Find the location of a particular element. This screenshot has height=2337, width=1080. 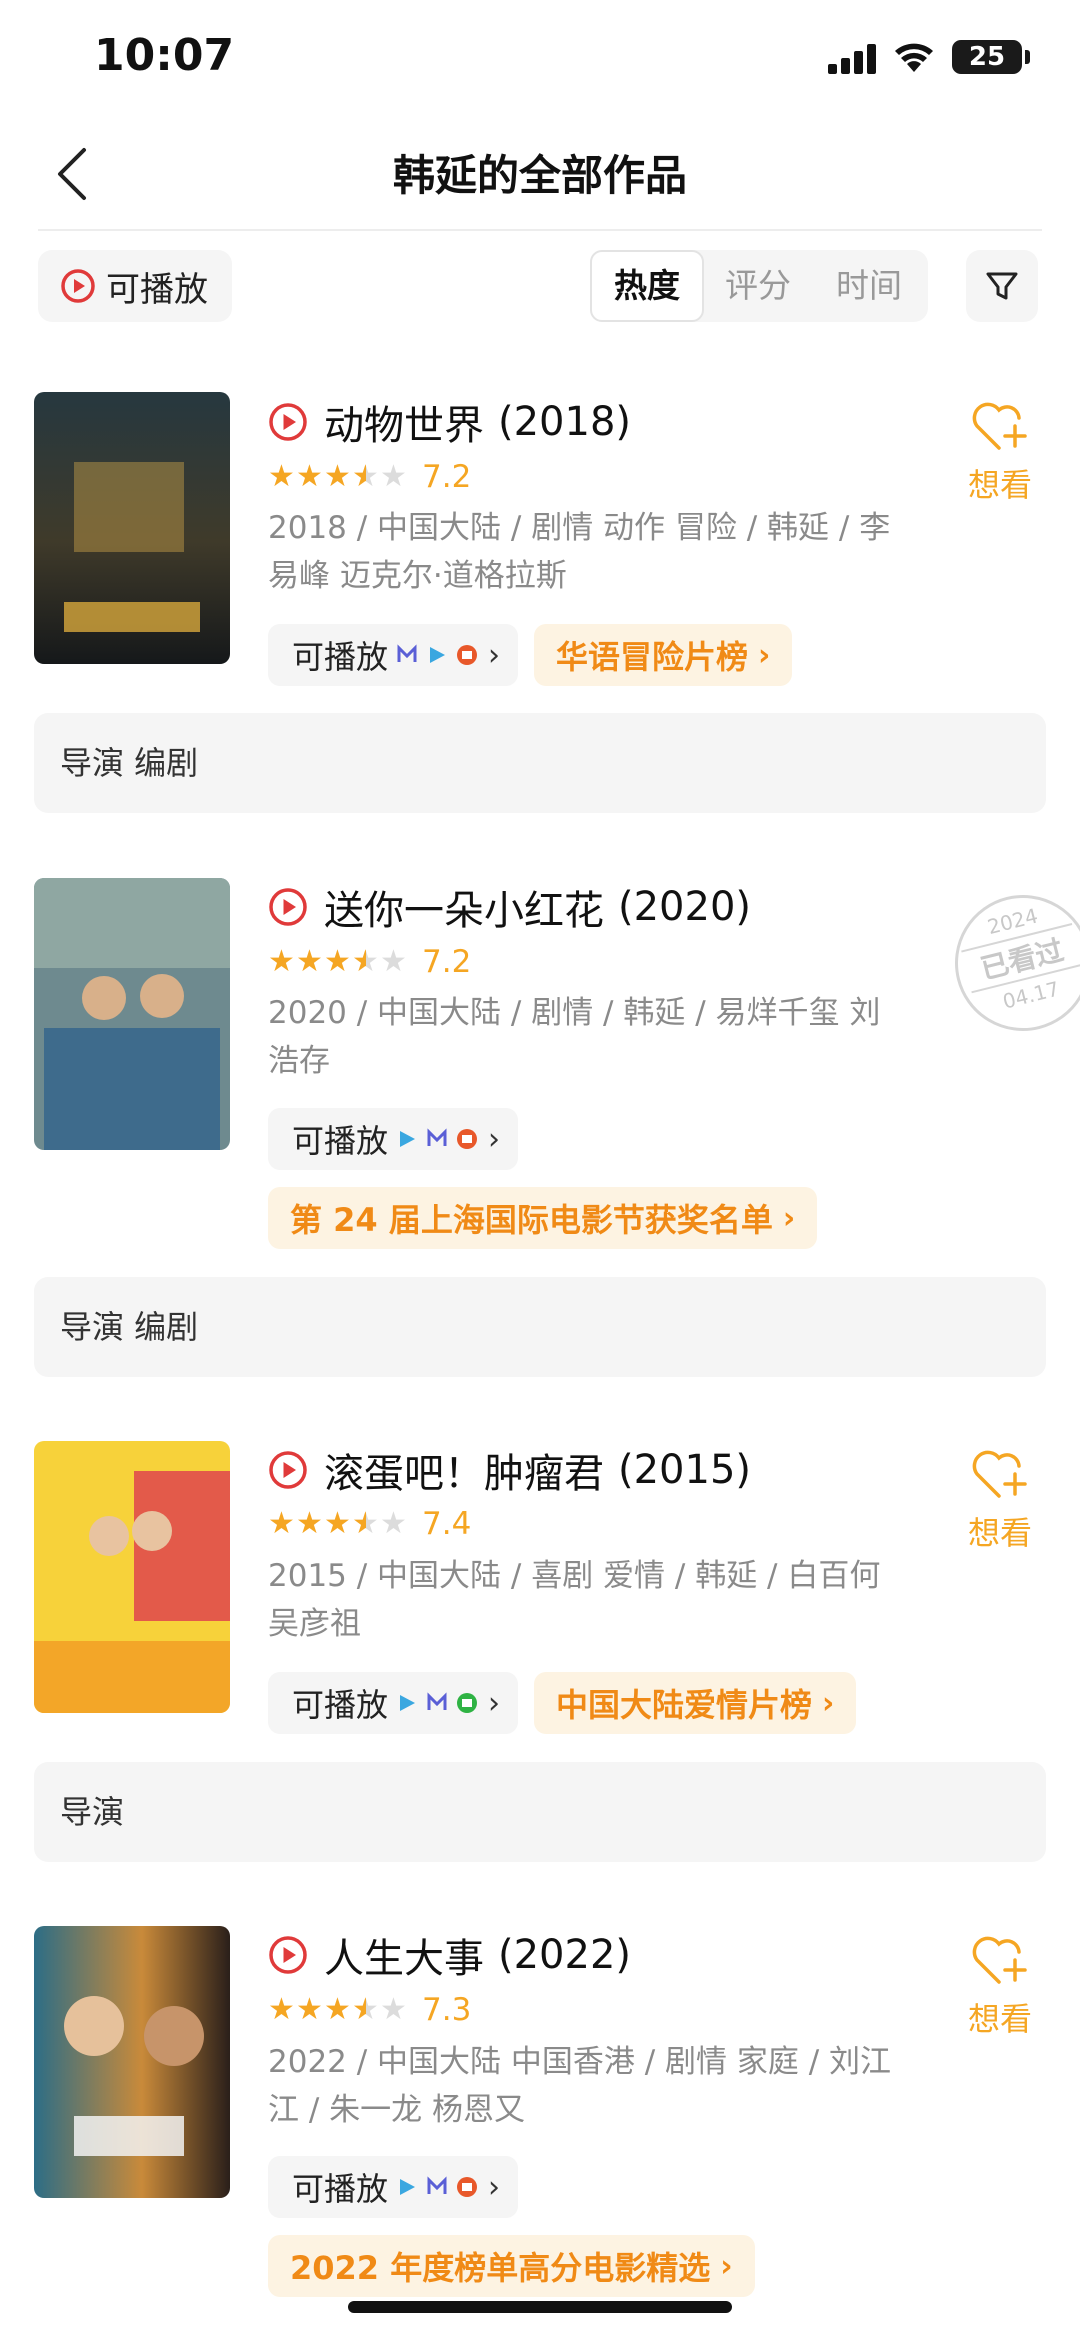

rank-label: 2022 年度榜单高分电影精选 is located at coordinates (500, 2268).